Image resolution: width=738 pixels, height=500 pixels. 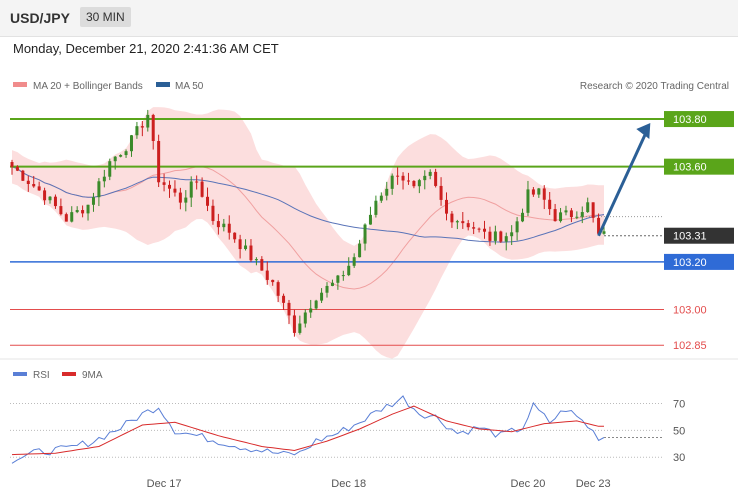 What do you see at coordinates (679, 458) in the screenshot?
I see `rsi-tick-label: 30` at bounding box center [679, 458].